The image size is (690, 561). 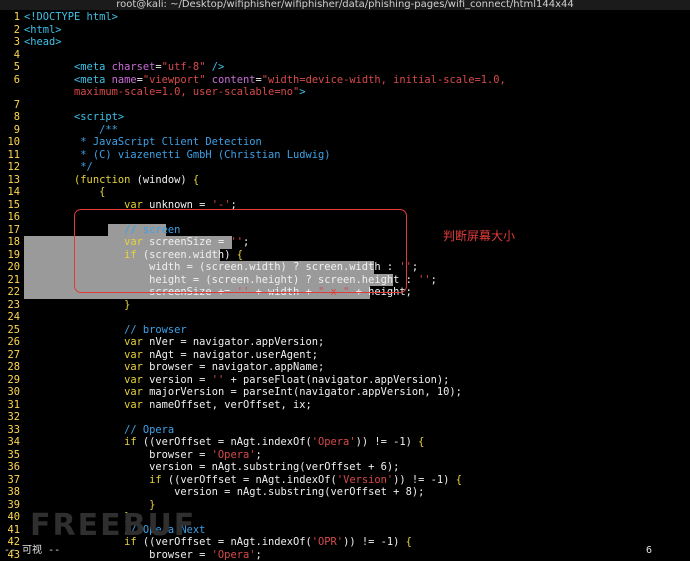 What do you see at coordinates (10, 492) in the screenshot?
I see `line-number: 38` at bounding box center [10, 492].